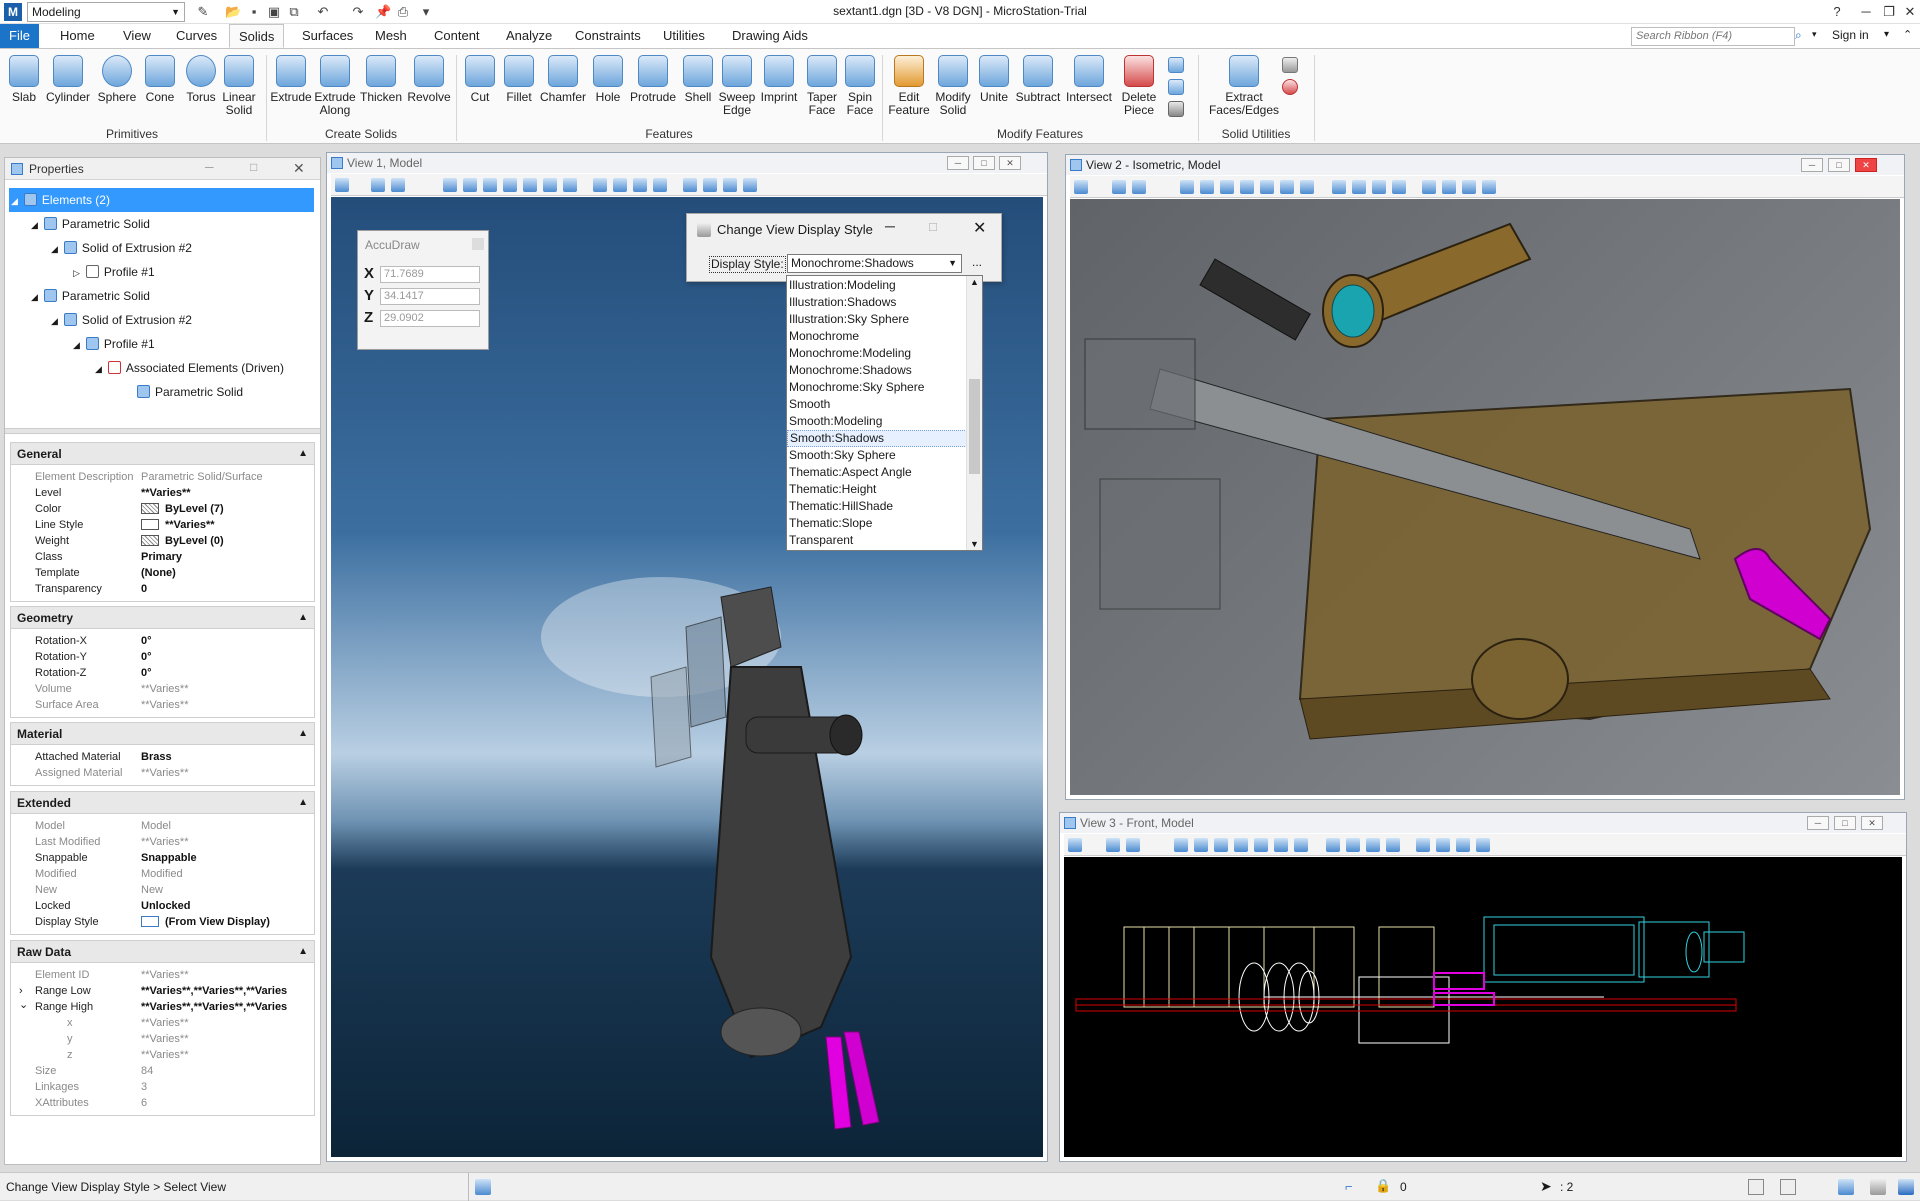 The height and width of the screenshot is (1201, 1920). What do you see at coordinates (162, 1071) in the screenshot?
I see `property-row: Size 84` at bounding box center [162, 1071].